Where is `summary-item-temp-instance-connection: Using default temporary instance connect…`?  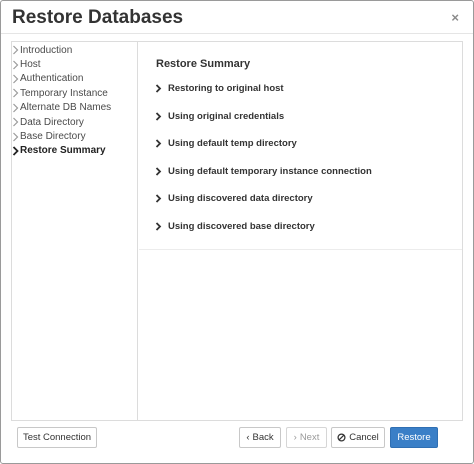
summary-item-temp-instance-connection: Using default temporary instance connect… is located at coordinates (263, 171).